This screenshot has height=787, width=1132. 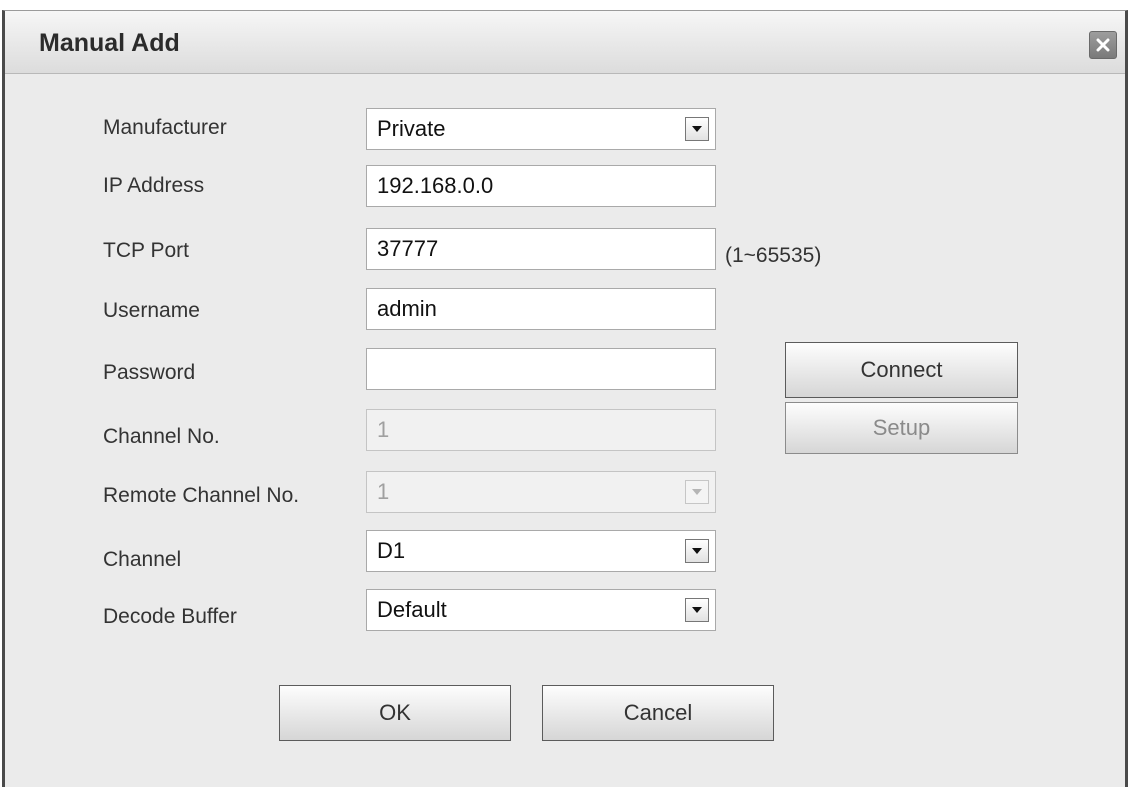 I want to click on tcp-port-label: TCP Port, so click(x=146, y=250).